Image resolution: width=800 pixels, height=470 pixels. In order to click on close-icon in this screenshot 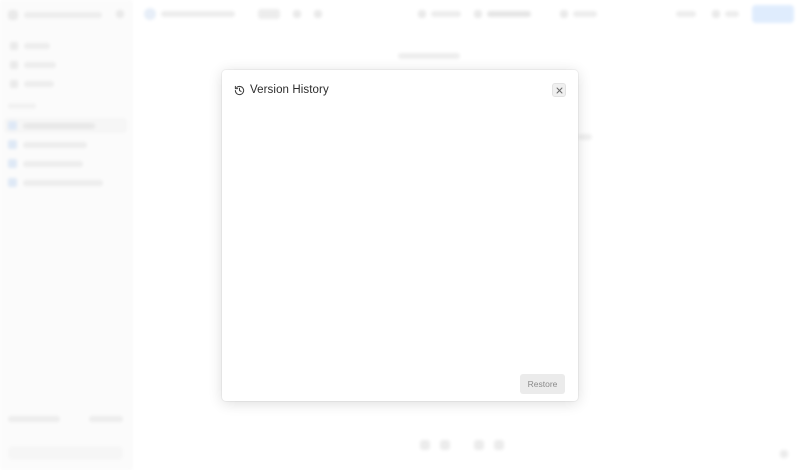, I will do `click(559, 90)`.